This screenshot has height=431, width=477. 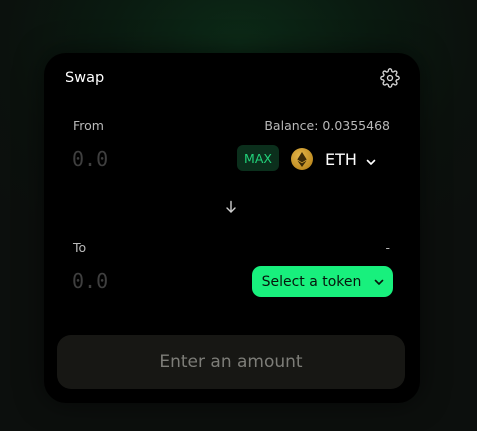 What do you see at coordinates (132, 281) in the screenshot?
I see `to-amount-input` at bounding box center [132, 281].